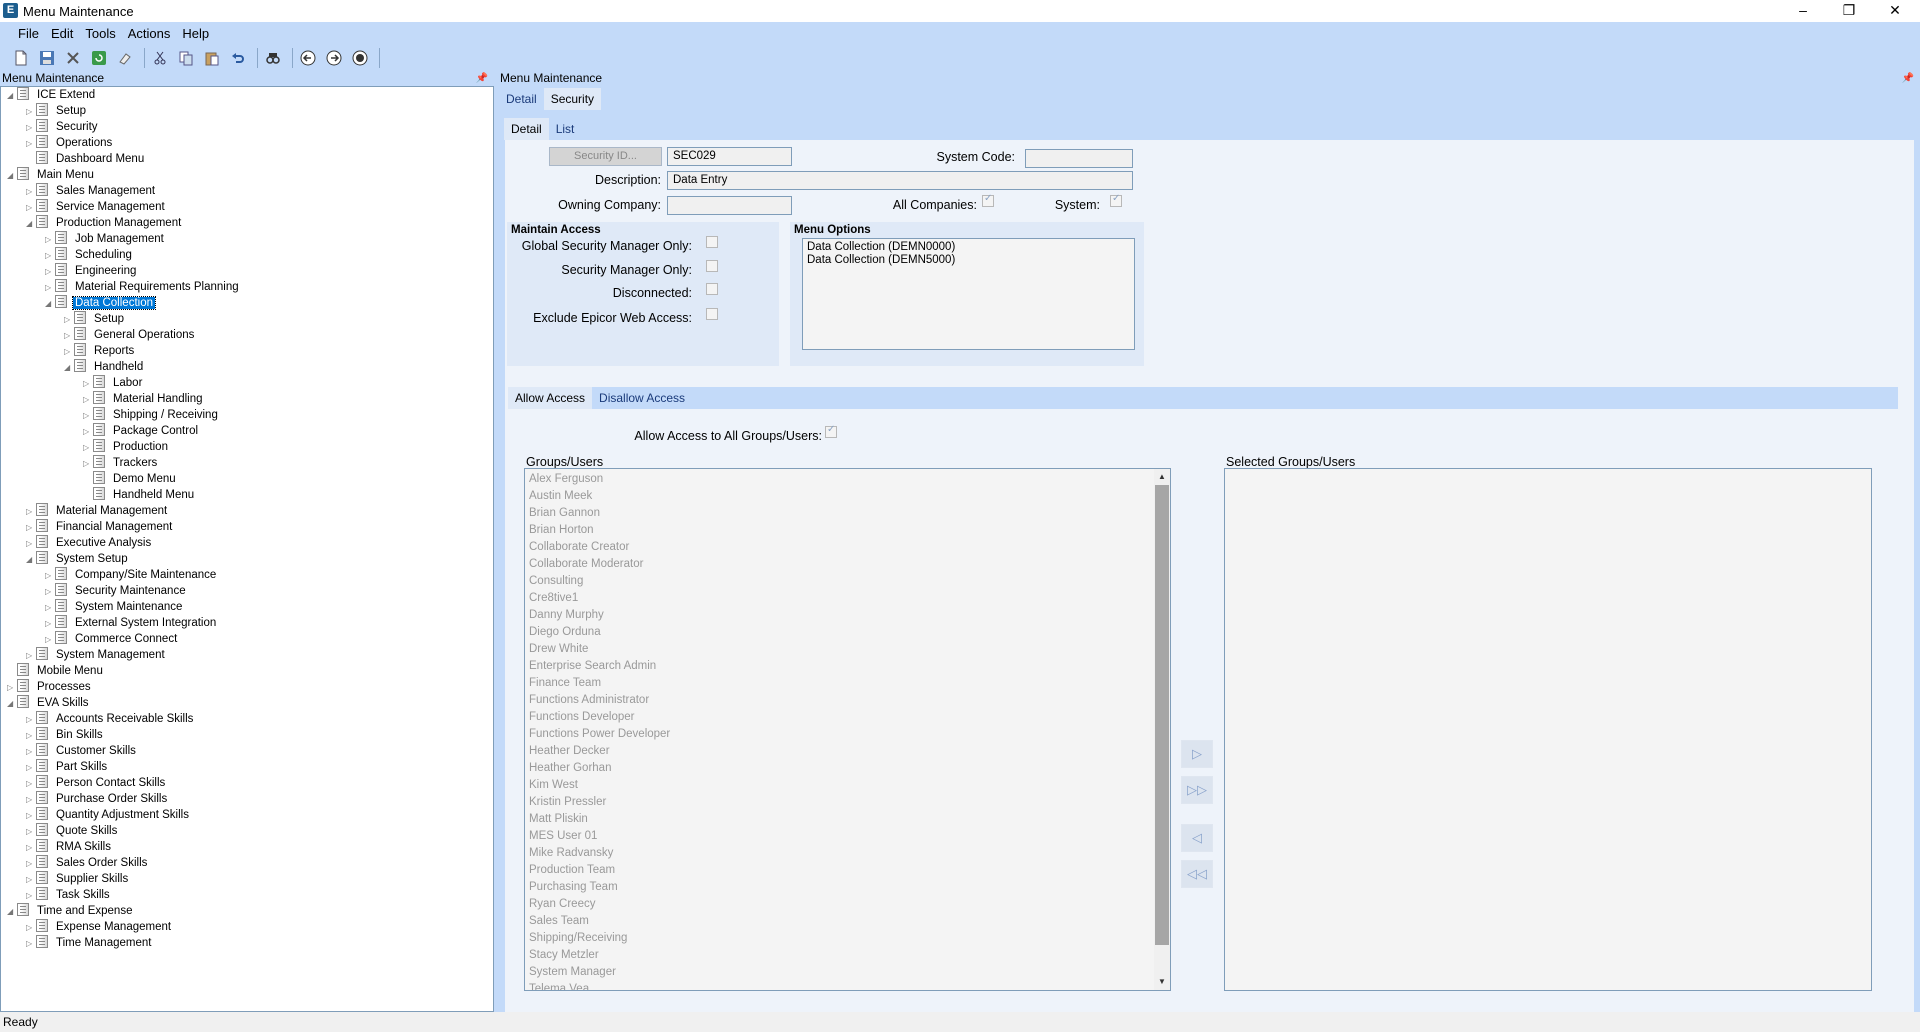 The width and height of the screenshot is (1920, 1032). What do you see at coordinates (126, 447) in the screenshot?
I see `tree-item: ▷ Production` at bounding box center [126, 447].